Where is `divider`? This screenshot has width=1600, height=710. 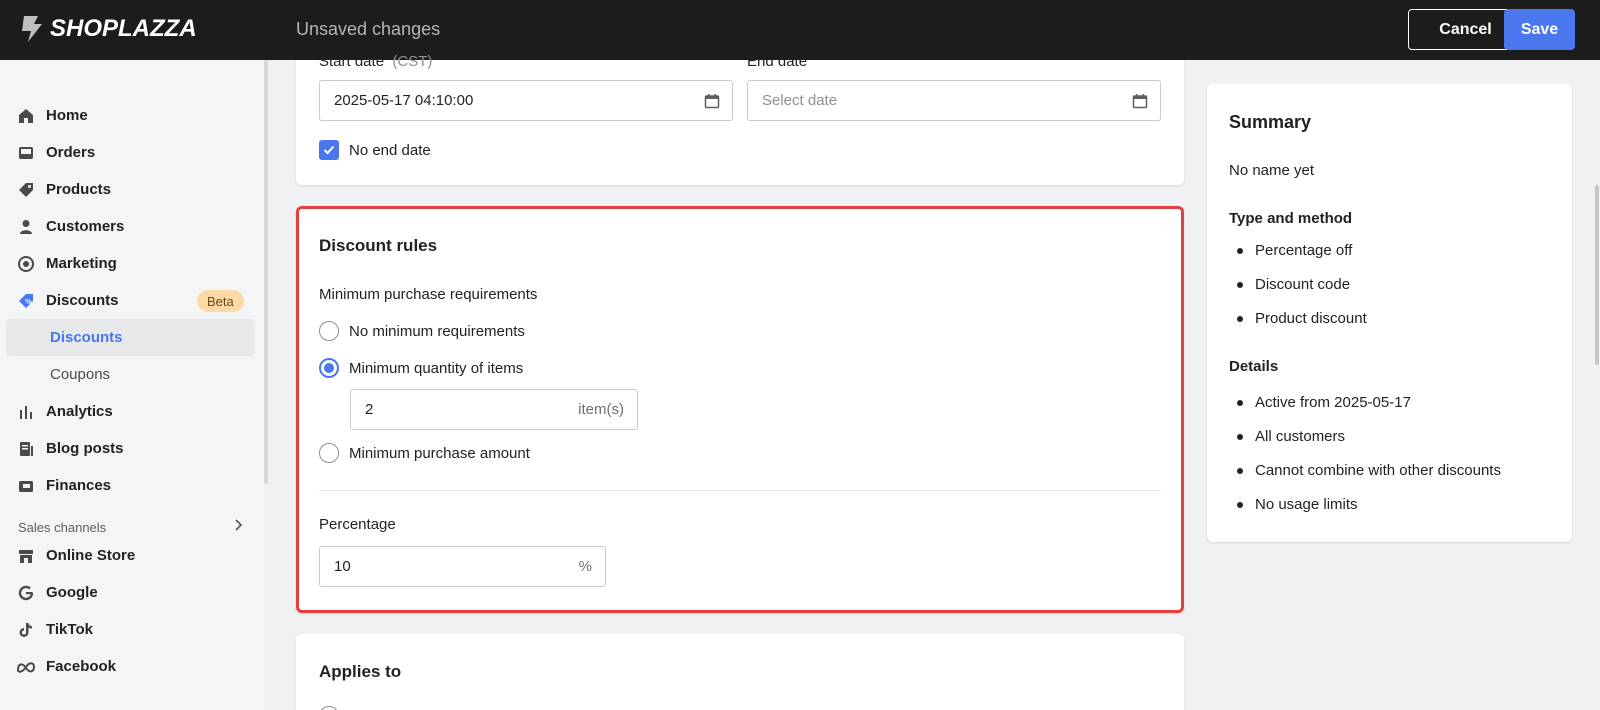
divider is located at coordinates (740, 490).